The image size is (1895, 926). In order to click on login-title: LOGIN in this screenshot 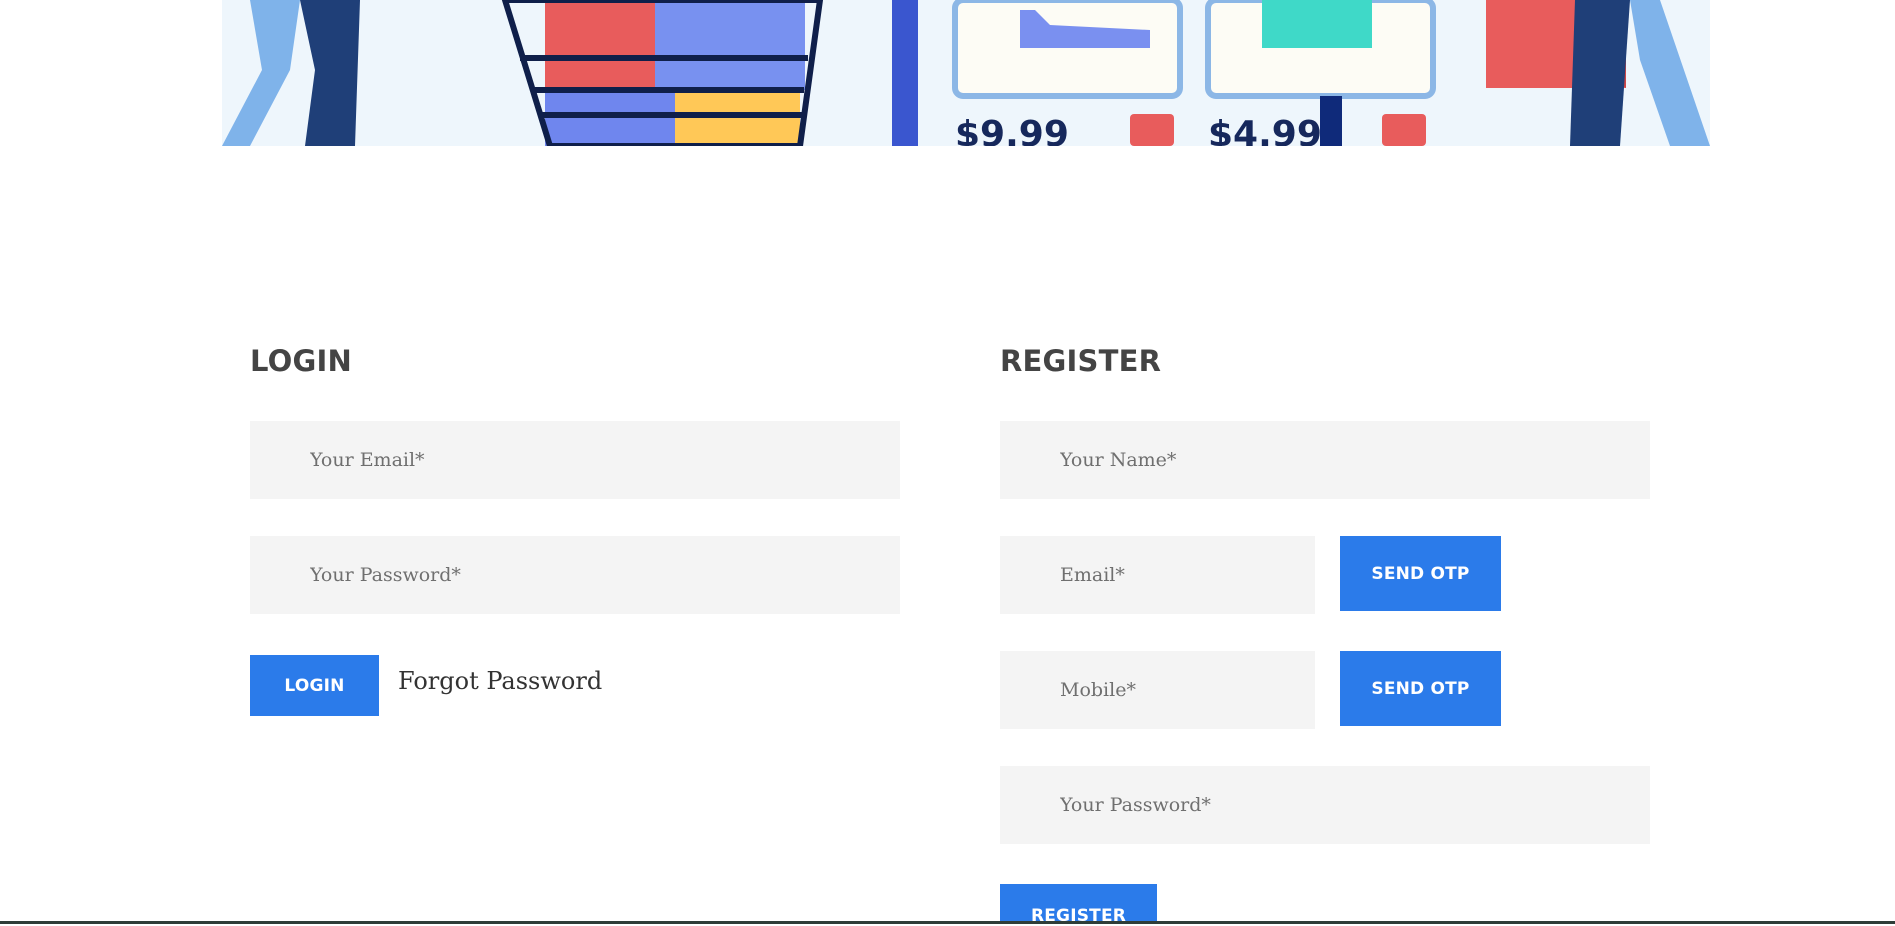, I will do `click(301, 361)`.